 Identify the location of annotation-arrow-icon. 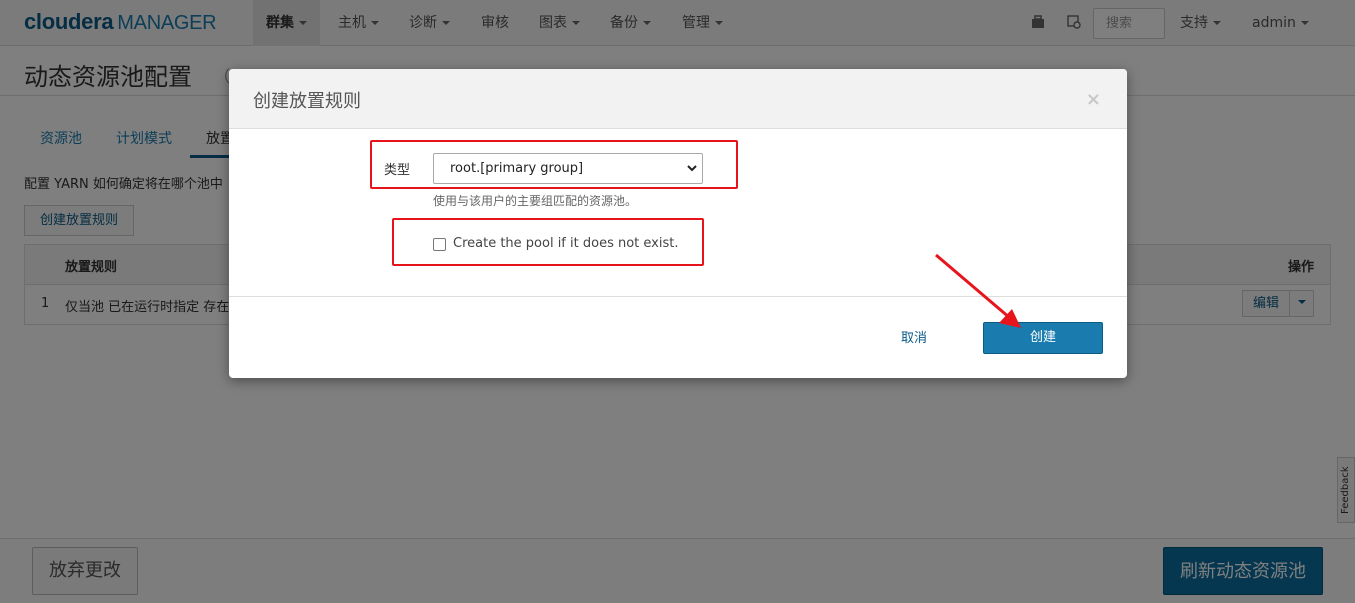
(978, 290).